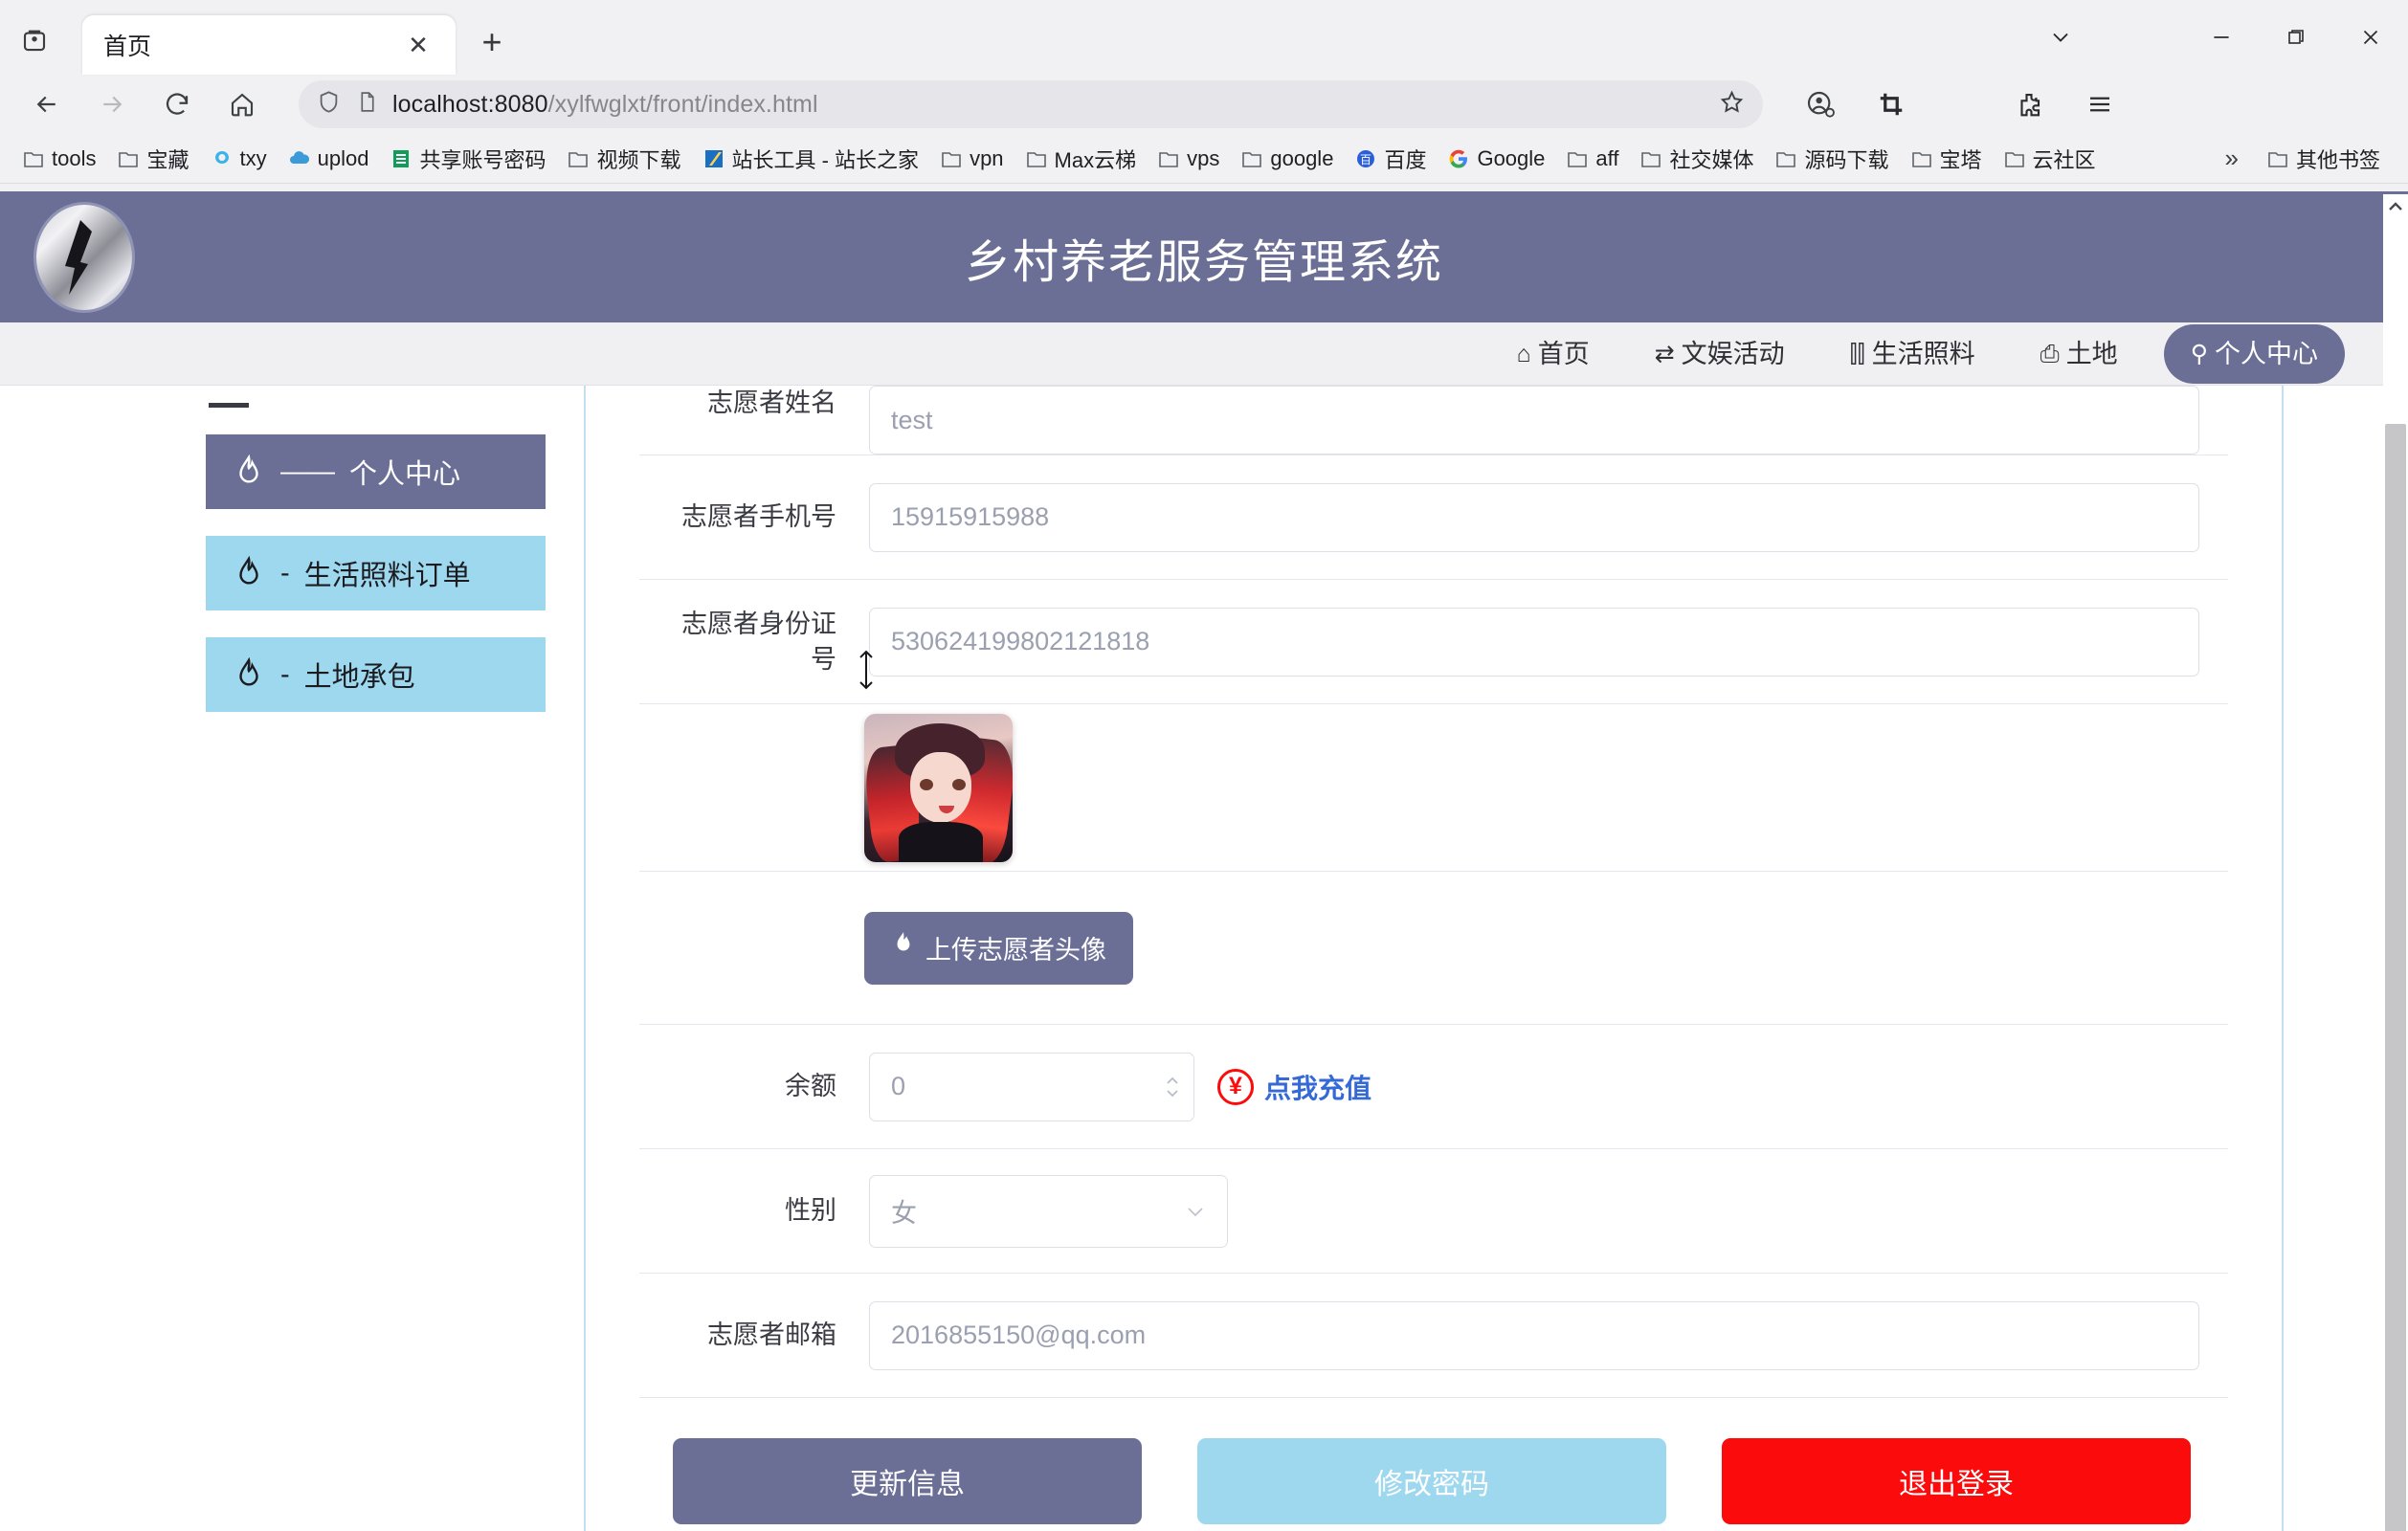  Describe the element at coordinates (866, 669) in the screenshot. I see `resize-cursor` at that location.